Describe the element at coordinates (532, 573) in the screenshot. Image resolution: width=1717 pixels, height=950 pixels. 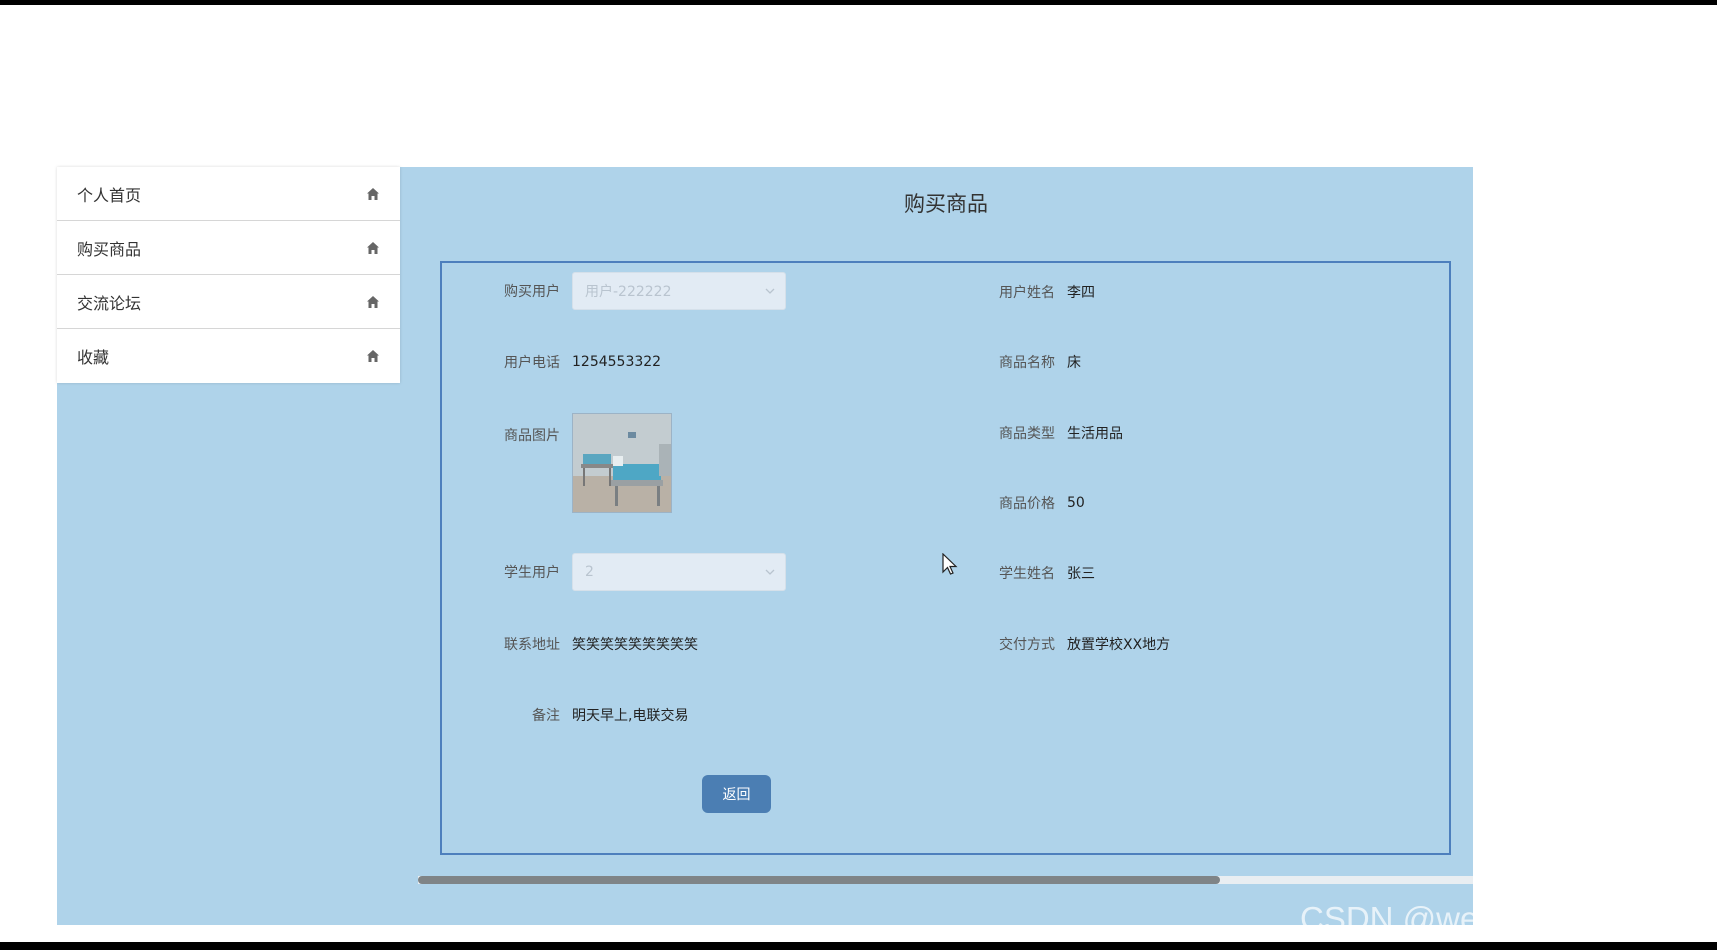
I see `field-label: 学生用户` at that location.